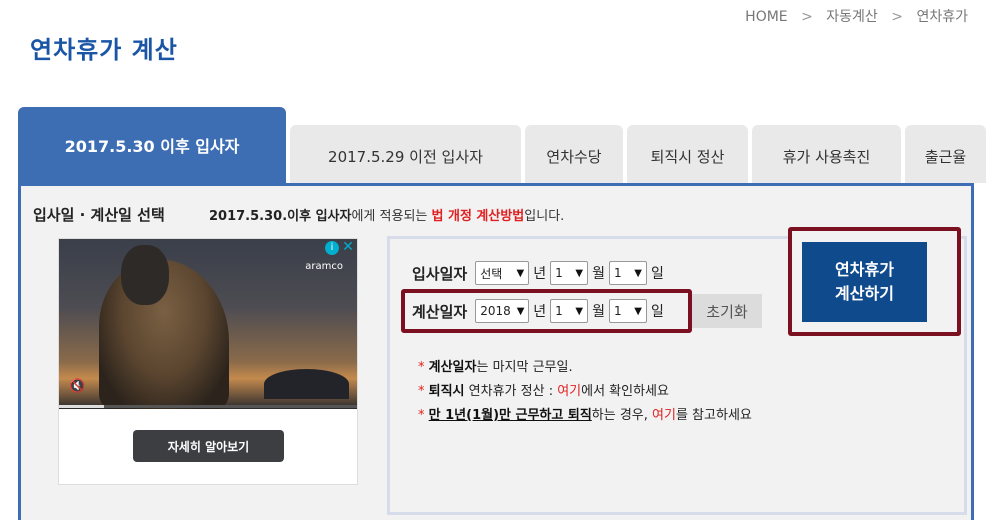 The height and width of the screenshot is (520, 986). What do you see at coordinates (544, 216) in the screenshot?
I see `description-end: 입니다.` at bounding box center [544, 216].